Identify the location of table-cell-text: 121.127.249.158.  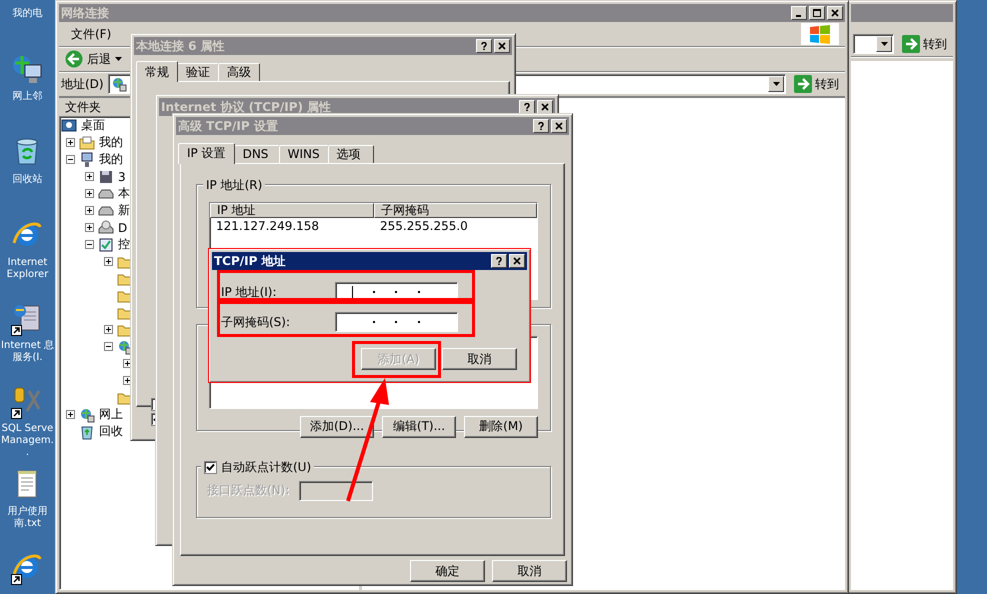
(267, 225).